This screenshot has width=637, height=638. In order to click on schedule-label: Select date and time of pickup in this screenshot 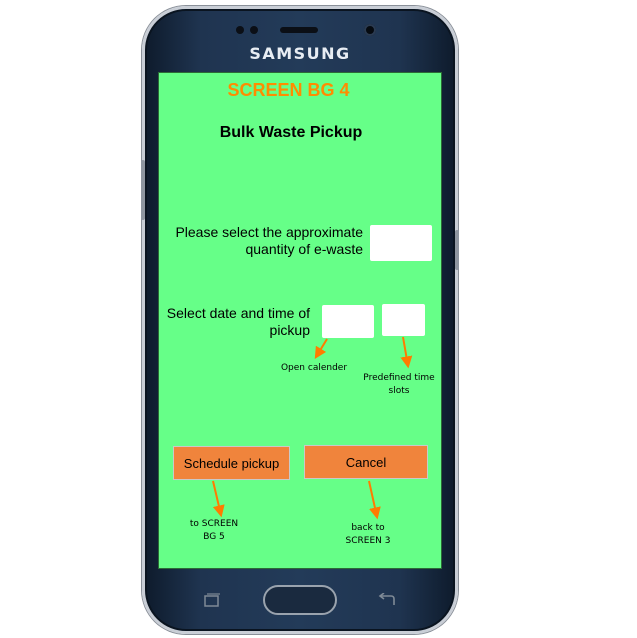, I will do `click(238, 321)`.